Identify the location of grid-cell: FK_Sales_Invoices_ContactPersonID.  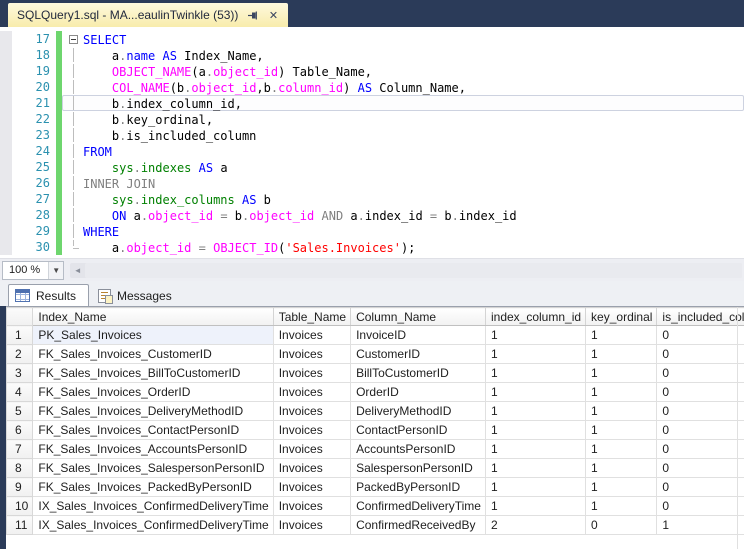
(153, 430).